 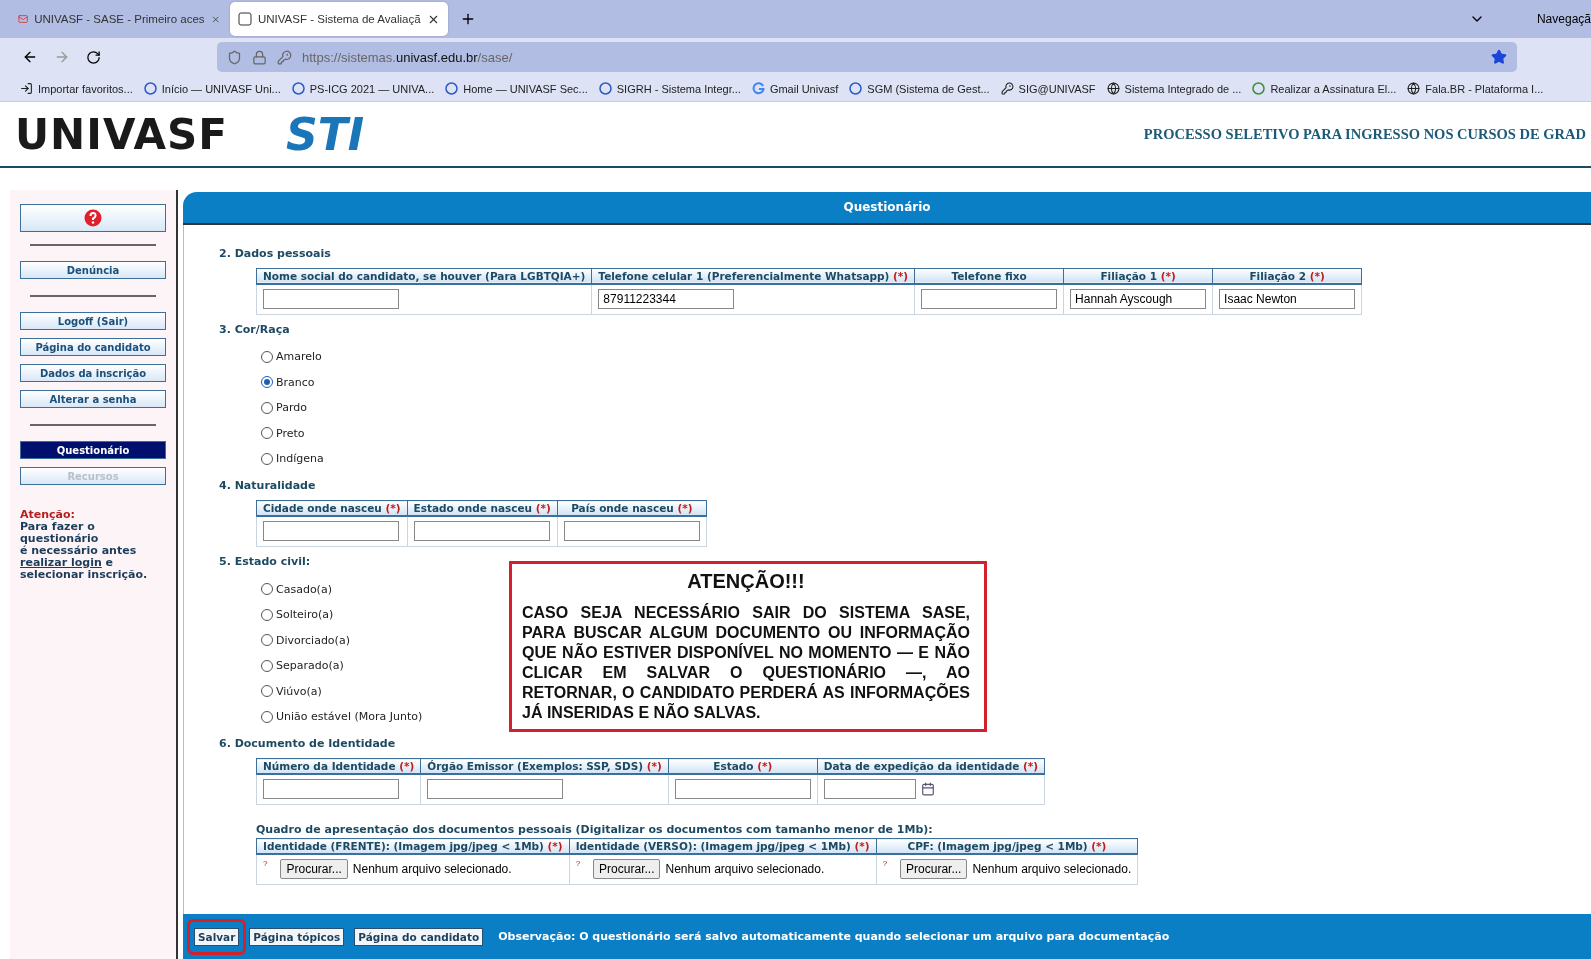 What do you see at coordinates (84, 575) in the screenshot?
I see `notice-text: selecionar inscrição.` at bounding box center [84, 575].